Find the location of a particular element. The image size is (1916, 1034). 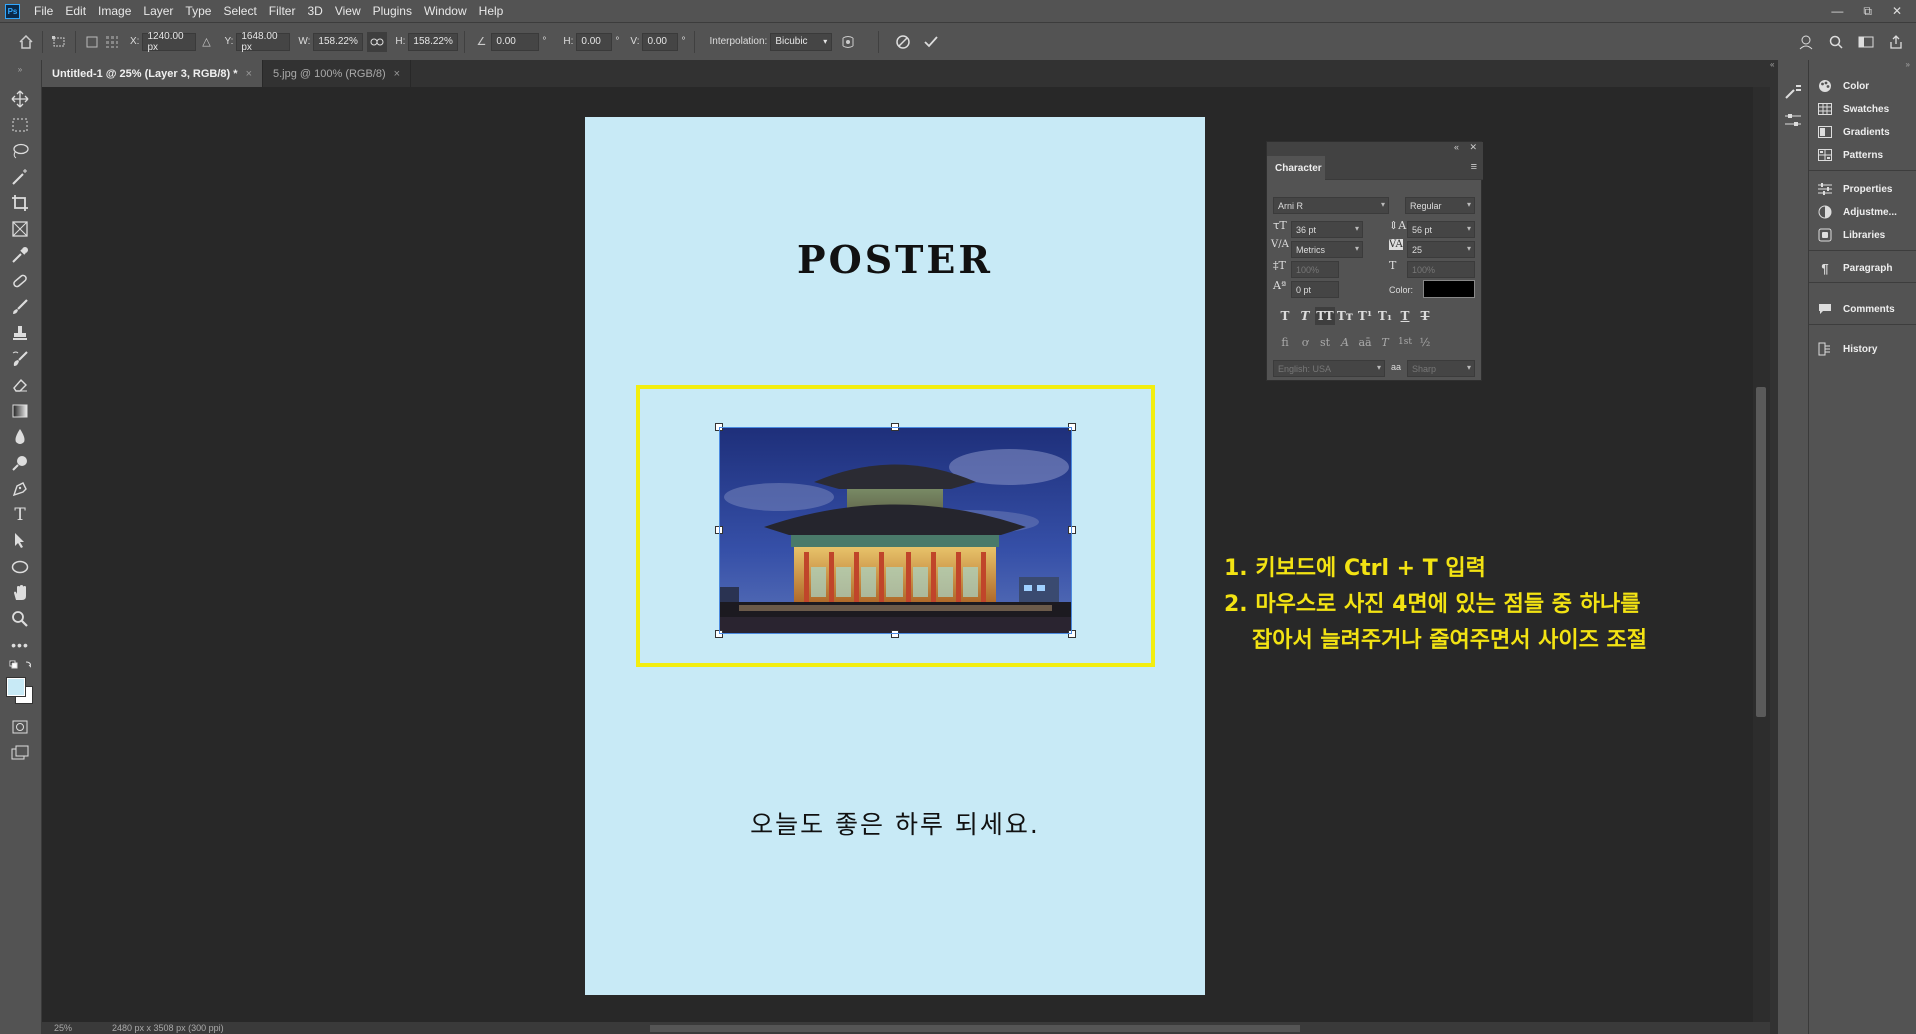

stylistic-alternates-button: aā is located at coordinates (1365, 342).